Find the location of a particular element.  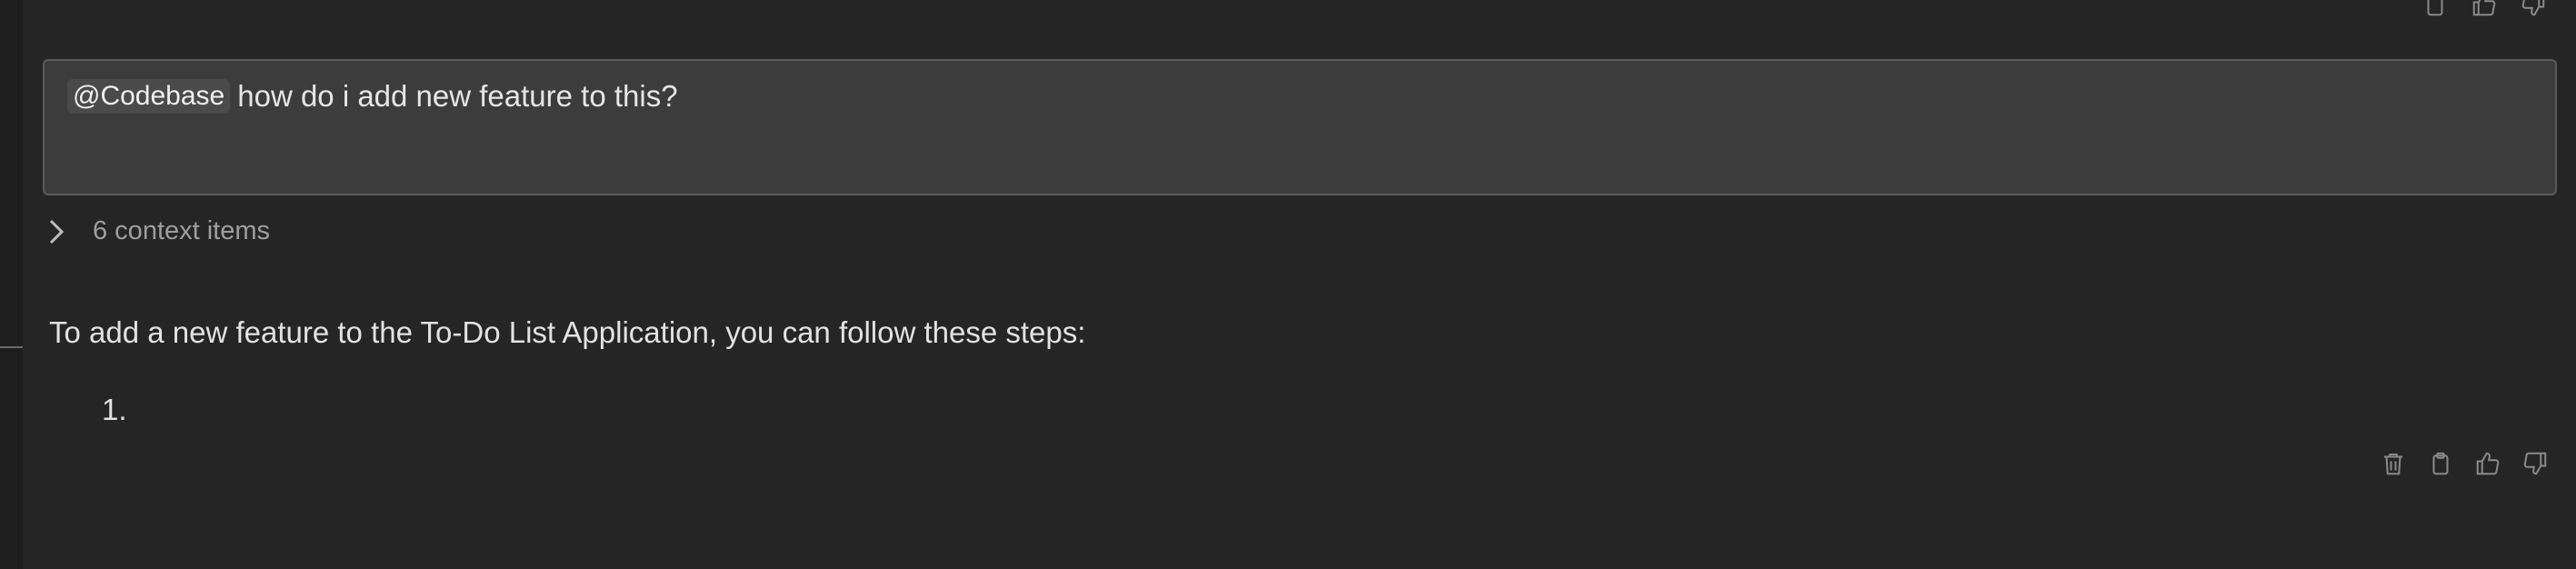

response-actions is located at coordinates (2464, 463).